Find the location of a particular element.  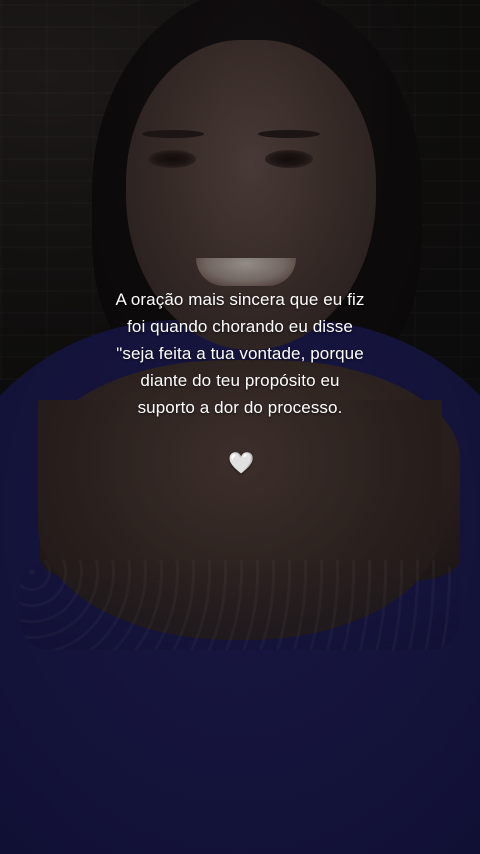

caption-line: foi quando chorando eu disse is located at coordinates (240, 326).